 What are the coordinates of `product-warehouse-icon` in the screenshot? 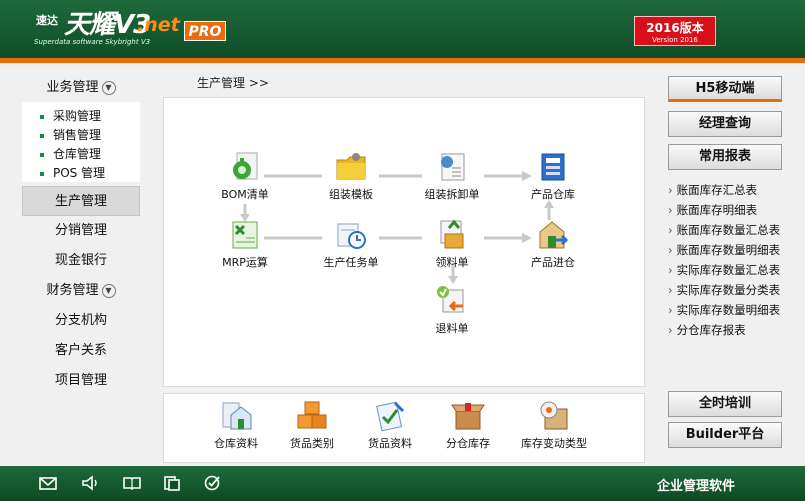 It's located at (553, 167).